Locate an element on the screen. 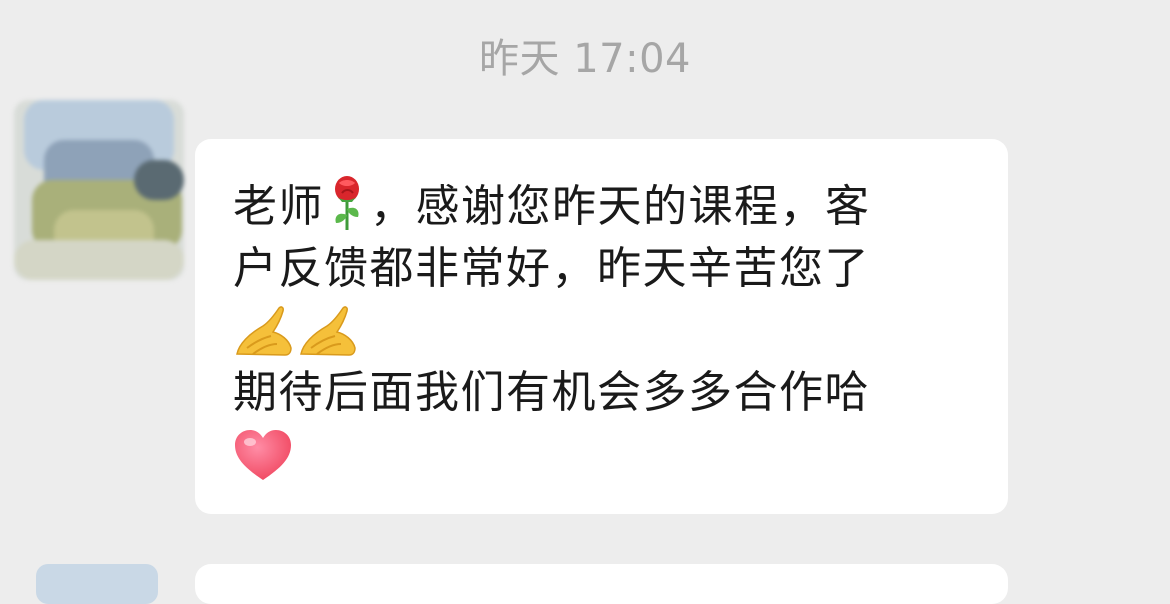 The image size is (1170, 604). sender-avatar is located at coordinates (99, 190).